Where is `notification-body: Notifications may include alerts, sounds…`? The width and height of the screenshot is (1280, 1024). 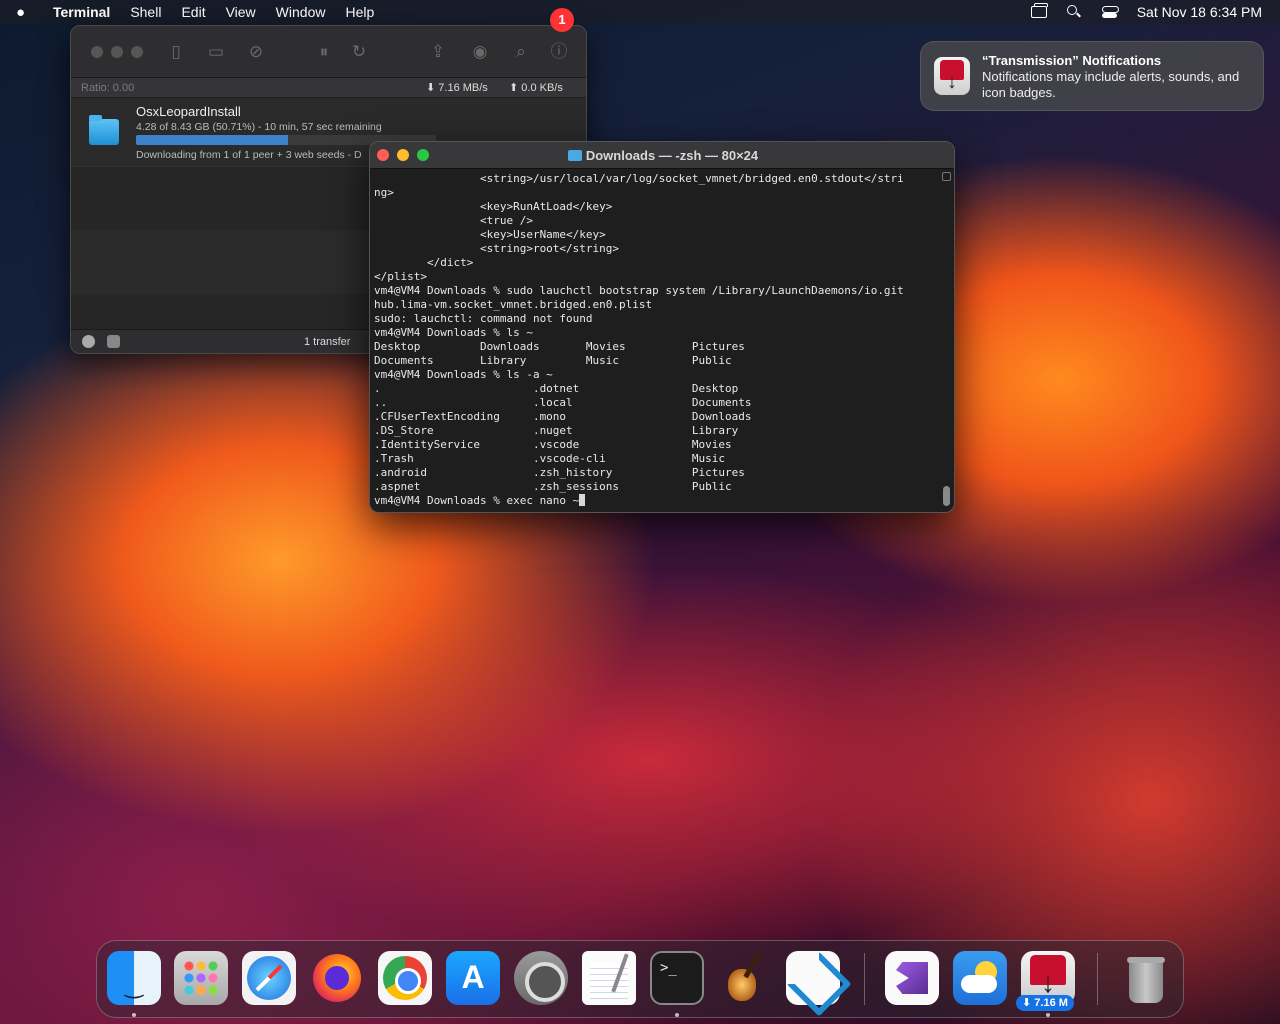 notification-body: Notifications may include alerts, sounds… is located at coordinates (1111, 84).